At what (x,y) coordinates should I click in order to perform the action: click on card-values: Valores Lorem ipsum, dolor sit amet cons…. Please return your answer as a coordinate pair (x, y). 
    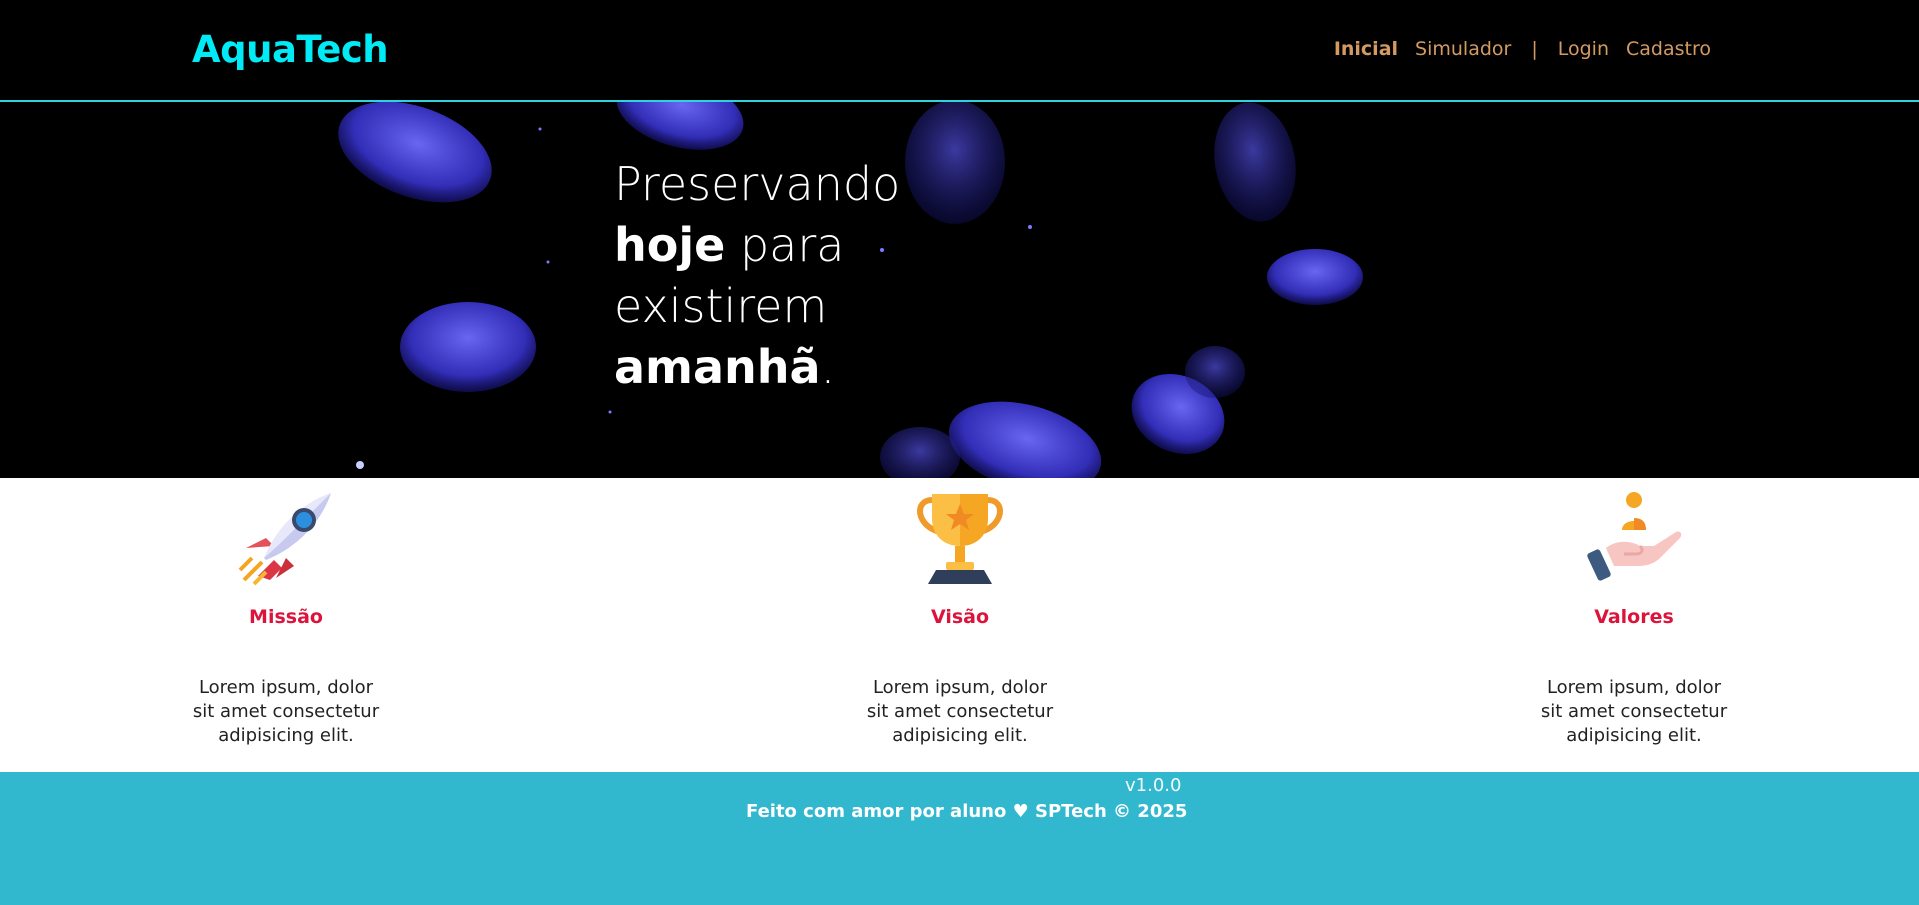
    Looking at the image, I should click on (1634, 613).